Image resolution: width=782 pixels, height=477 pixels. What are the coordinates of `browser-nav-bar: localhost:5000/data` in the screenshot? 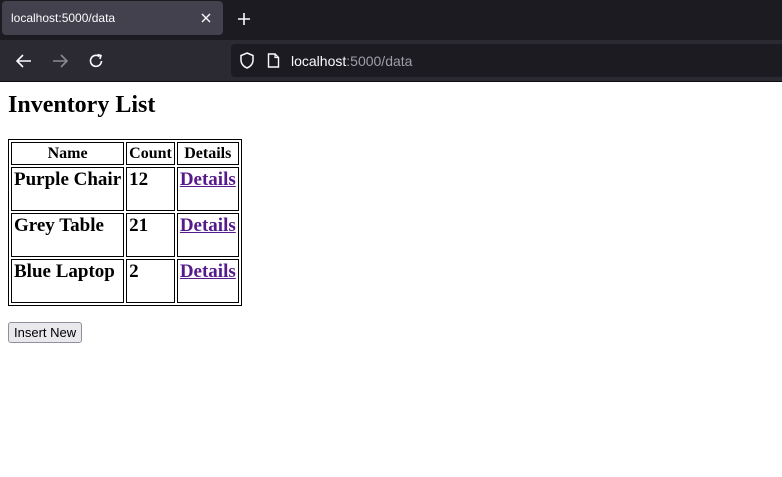 It's located at (391, 61).